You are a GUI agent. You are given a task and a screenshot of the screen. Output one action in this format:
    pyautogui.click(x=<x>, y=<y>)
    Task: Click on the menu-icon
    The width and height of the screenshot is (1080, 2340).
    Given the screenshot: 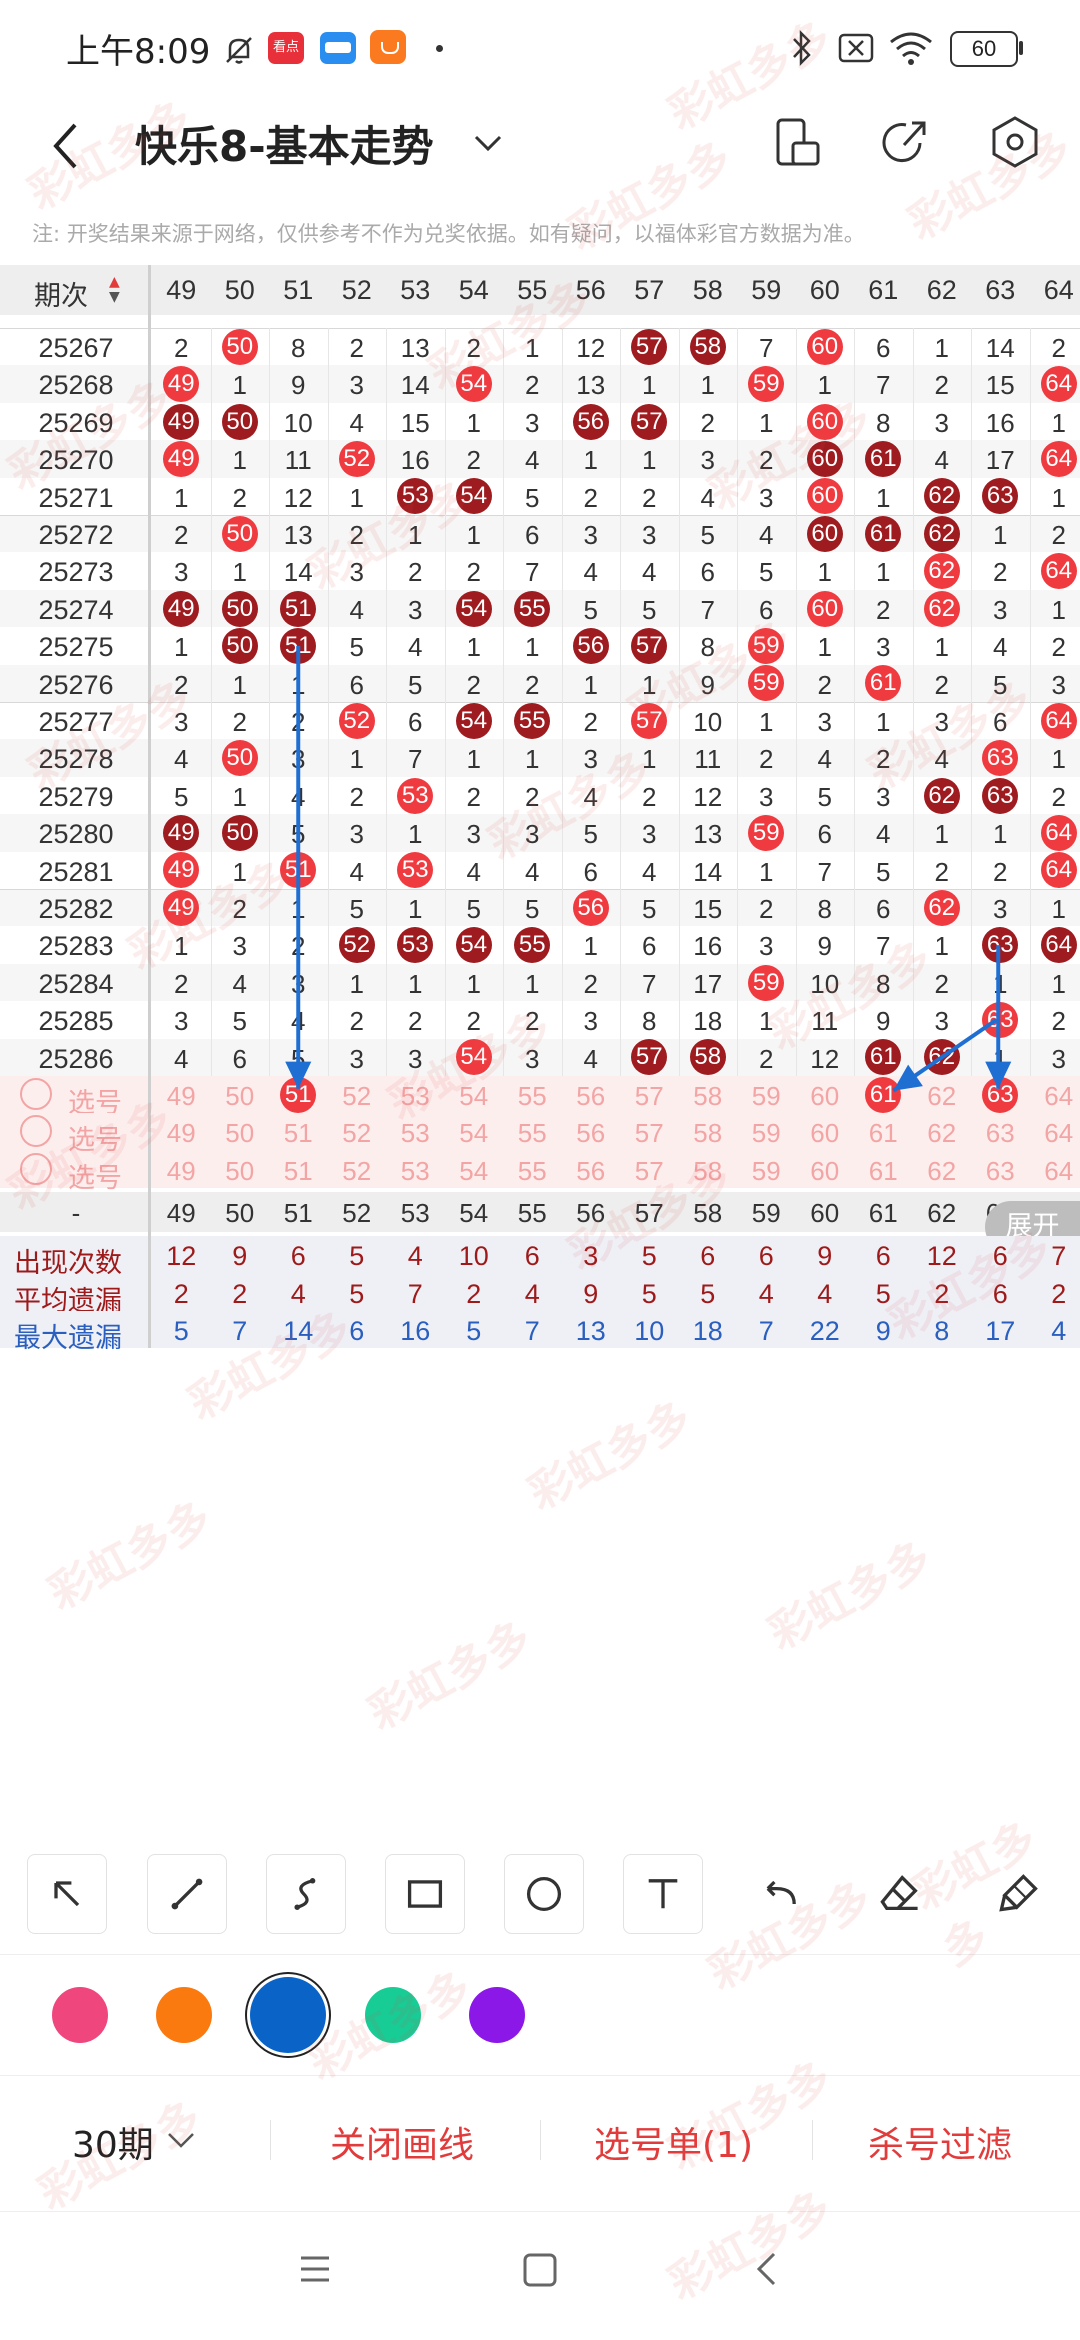 What is the action you would take?
    pyautogui.click(x=315, y=2269)
    